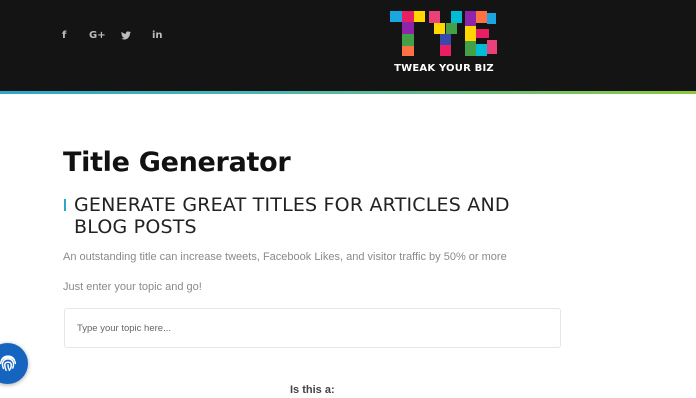  Describe the element at coordinates (444, 68) in the screenshot. I see `logo-text: TWEAK YOUR BIZ` at that location.